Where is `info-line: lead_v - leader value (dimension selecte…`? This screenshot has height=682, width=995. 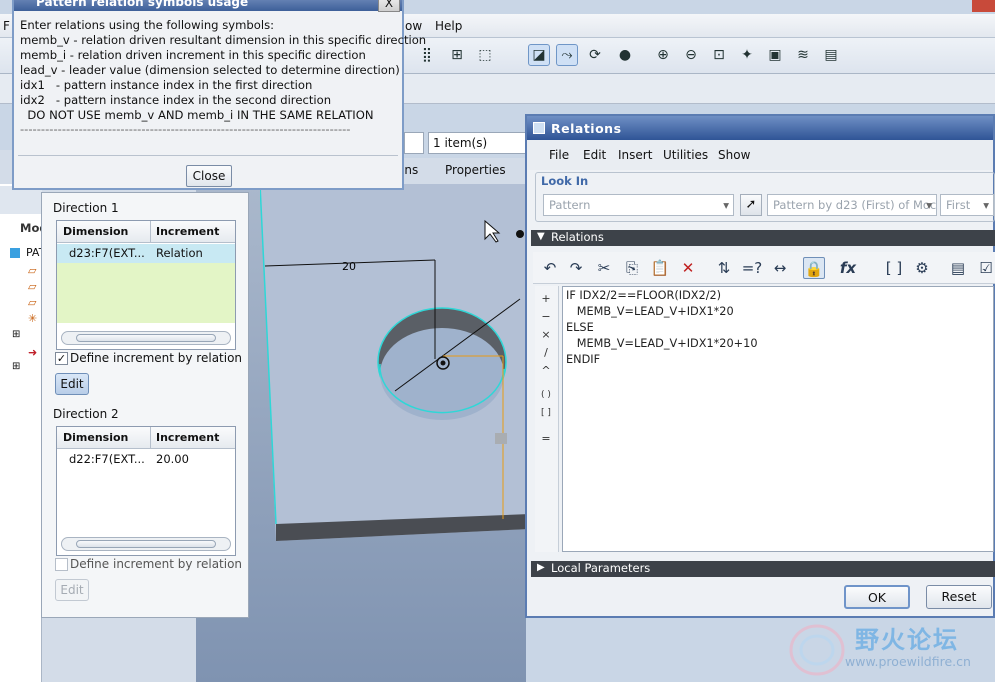
info-line: lead_v - leader value (dimension selecte… is located at coordinates (210, 70).